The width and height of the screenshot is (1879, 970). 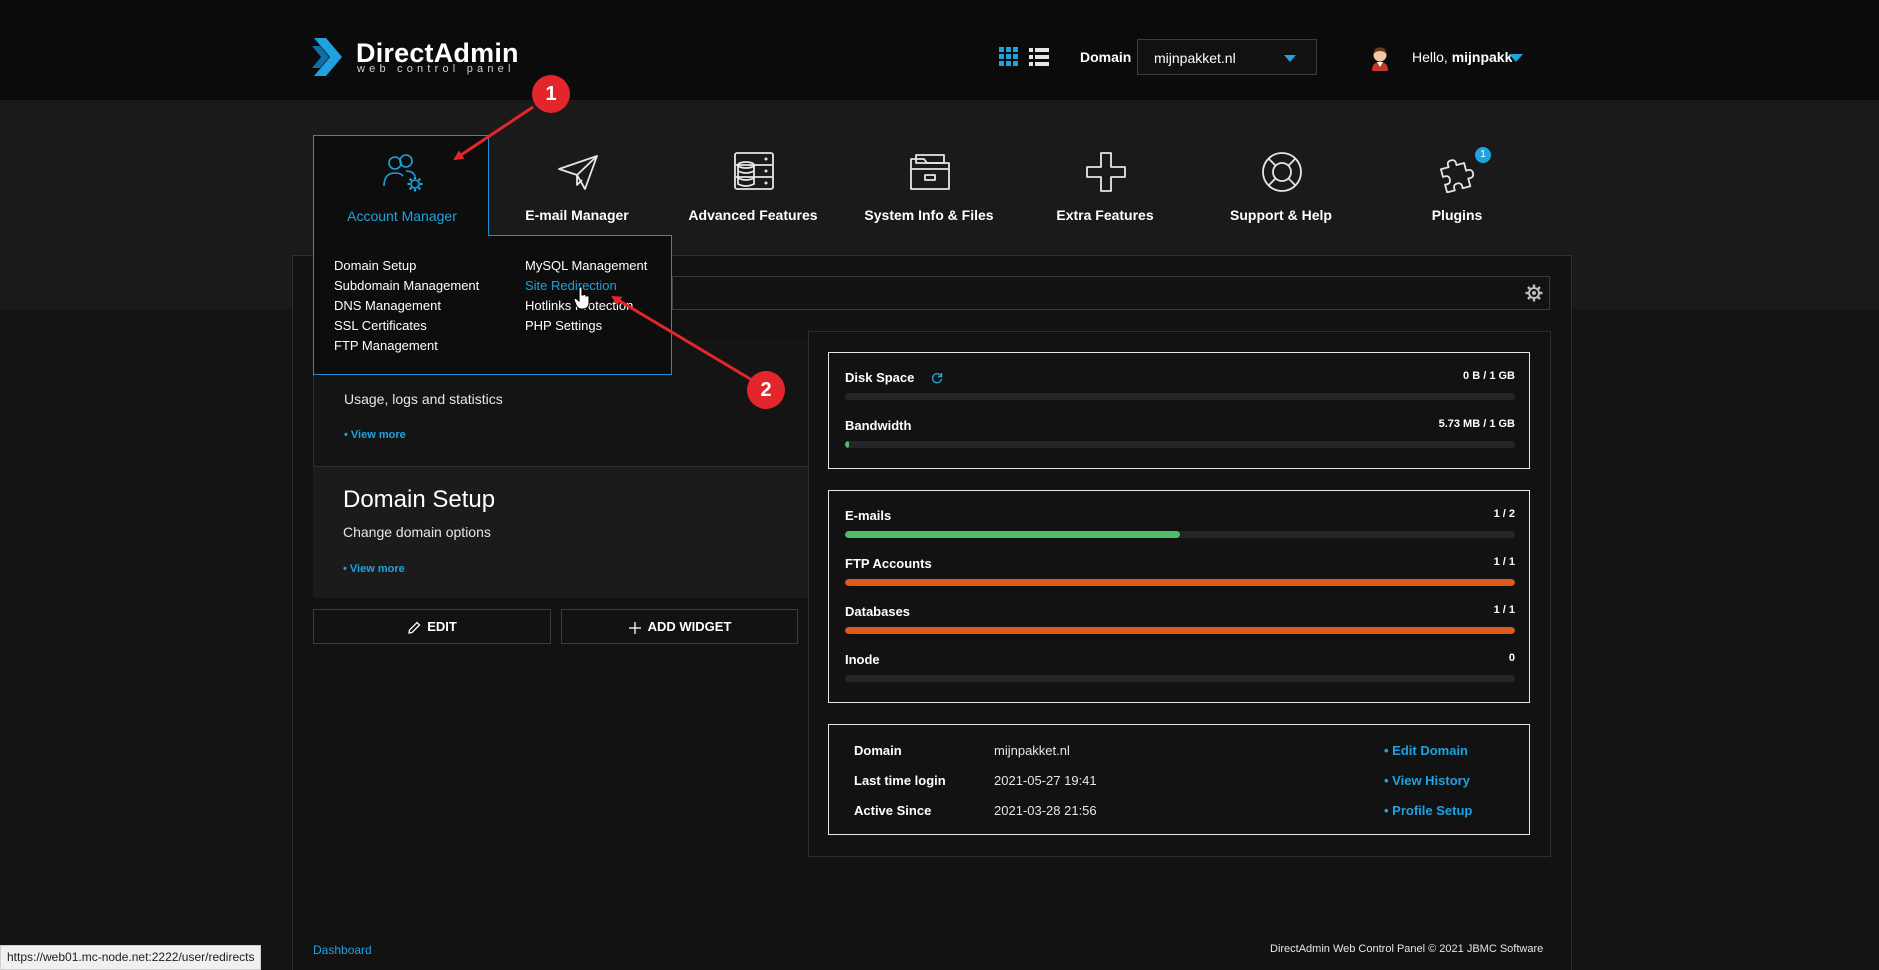 What do you see at coordinates (417, 532) in the screenshot?
I see `widget-description: Change domain options` at bounding box center [417, 532].